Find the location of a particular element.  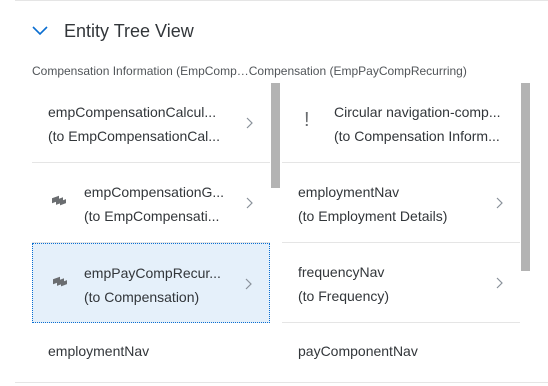

tree-item-paycomponentnav: payComponentNav is located at coordinates (358, 351).